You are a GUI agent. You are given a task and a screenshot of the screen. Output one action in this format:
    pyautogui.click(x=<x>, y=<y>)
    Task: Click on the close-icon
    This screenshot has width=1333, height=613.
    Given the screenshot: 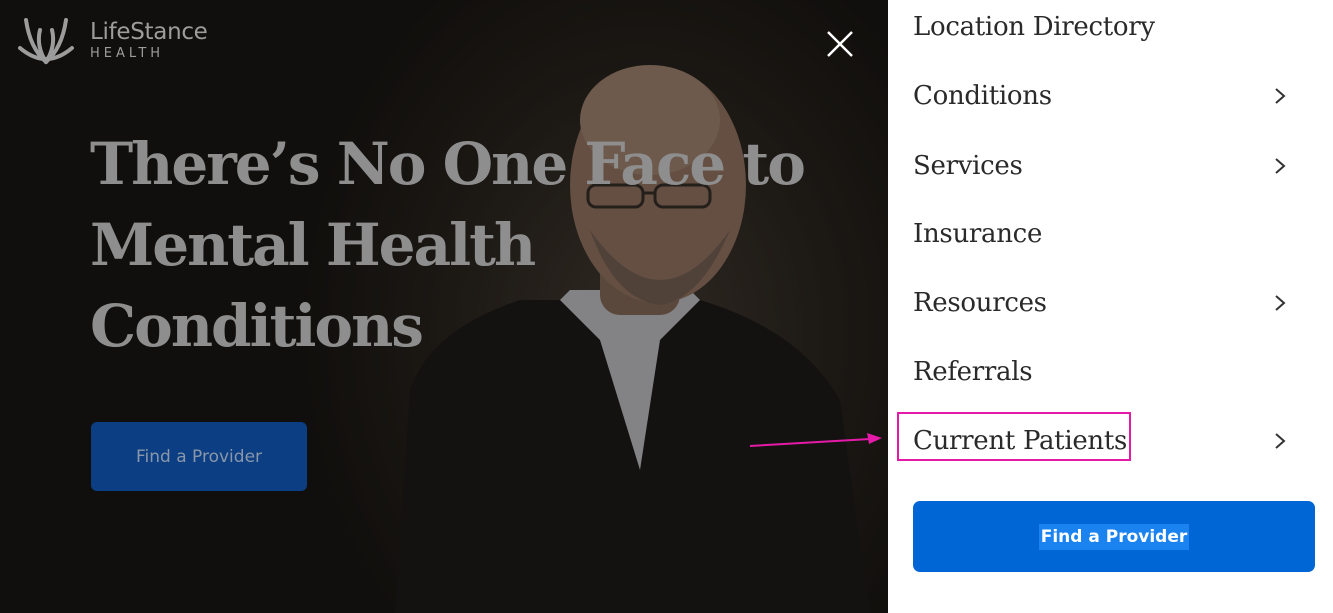 What is the action you would take?
    pyautogui.click(x=840, y=44)
    